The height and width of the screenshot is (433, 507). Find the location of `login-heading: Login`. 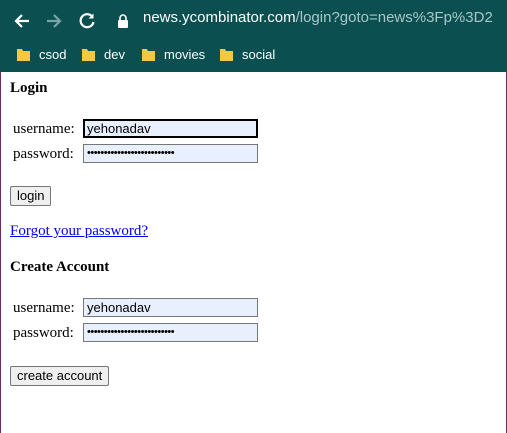

login-heading: Login is located at coordinates (29, 88).